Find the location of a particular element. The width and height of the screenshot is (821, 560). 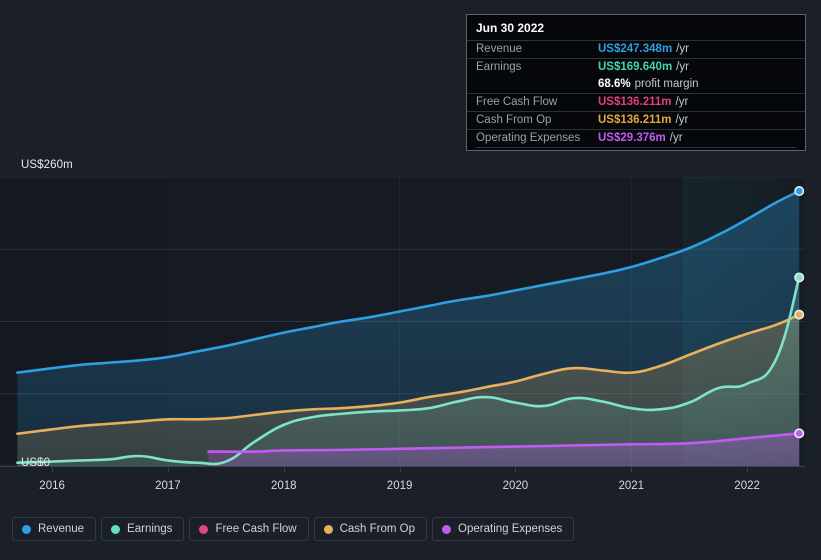

x-axis-tick-label: 2020 is located at coordinates (515, 486).